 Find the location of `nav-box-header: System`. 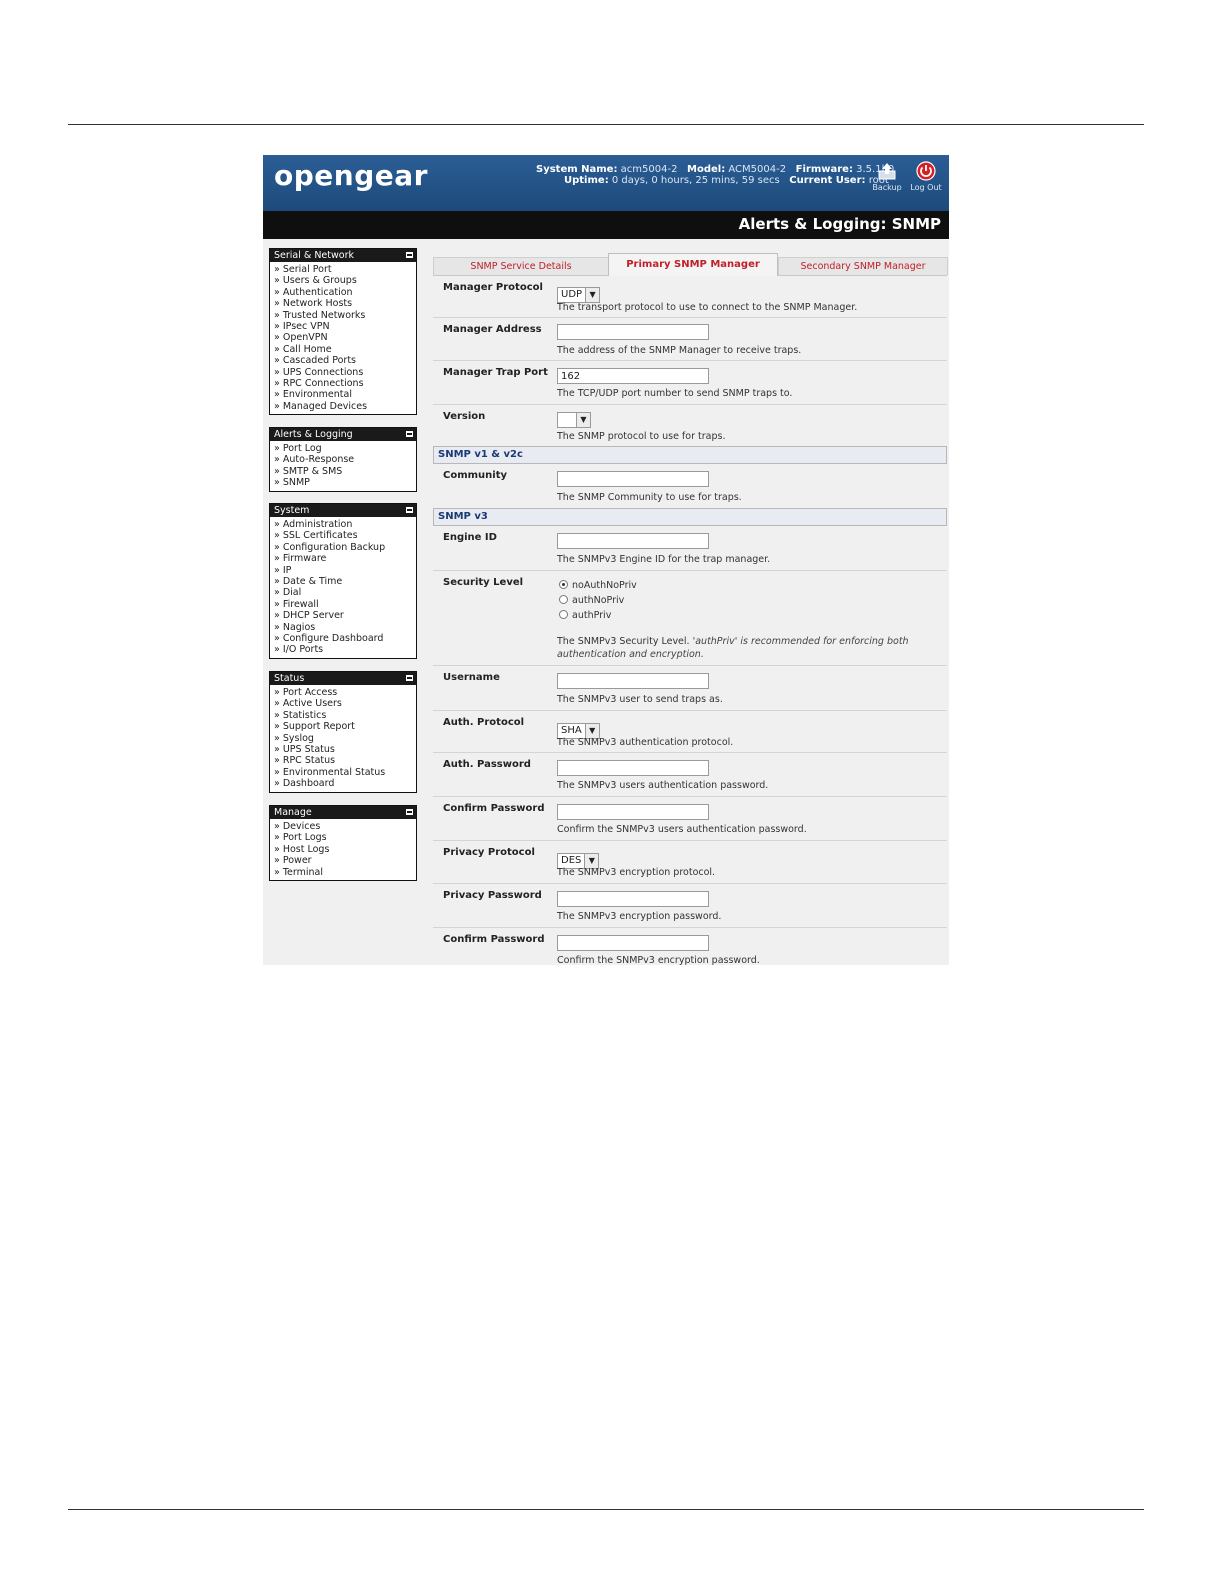

nav-box-header: System is located at coordinates (343, 510).